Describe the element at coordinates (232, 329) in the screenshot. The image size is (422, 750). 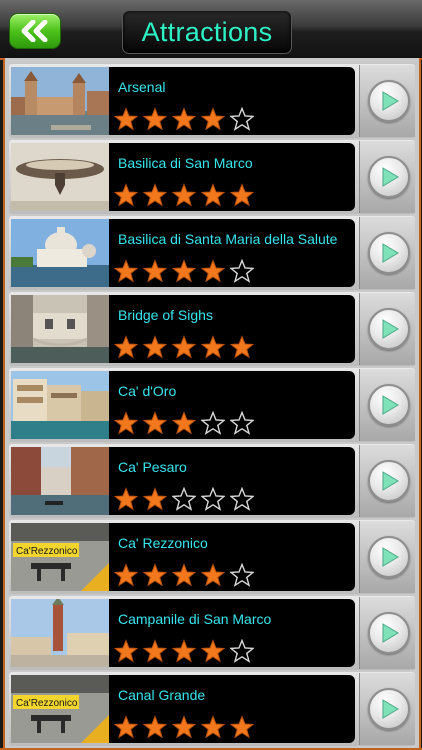
I see `item-info: Bridge of Sighs` at that location.